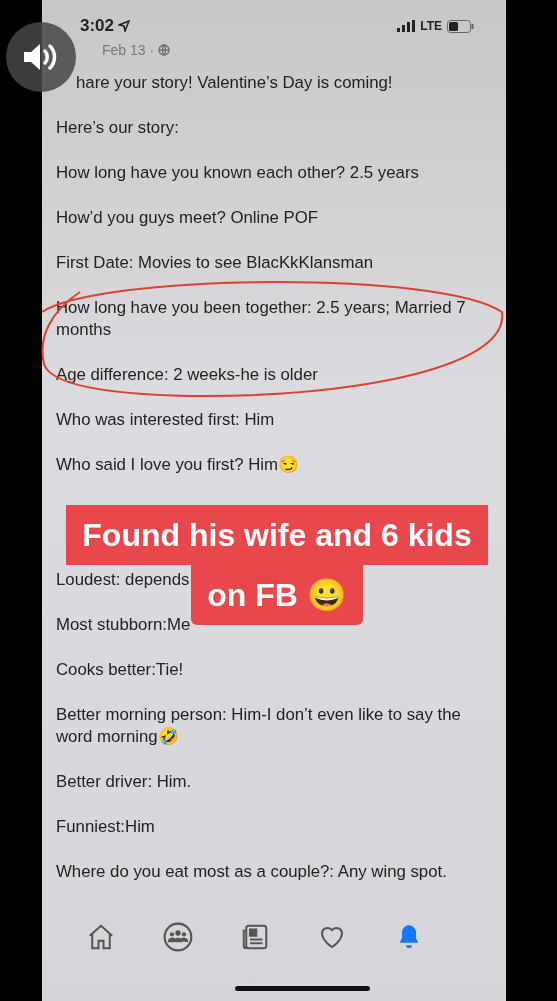 The width and height of the screenshot is (557, 1001). What do you see at coordinates (234, 83) in the screenshot?
I see `post-text: hare your story! Valentine’s Day is coming!` at bounding box center [234, 83].